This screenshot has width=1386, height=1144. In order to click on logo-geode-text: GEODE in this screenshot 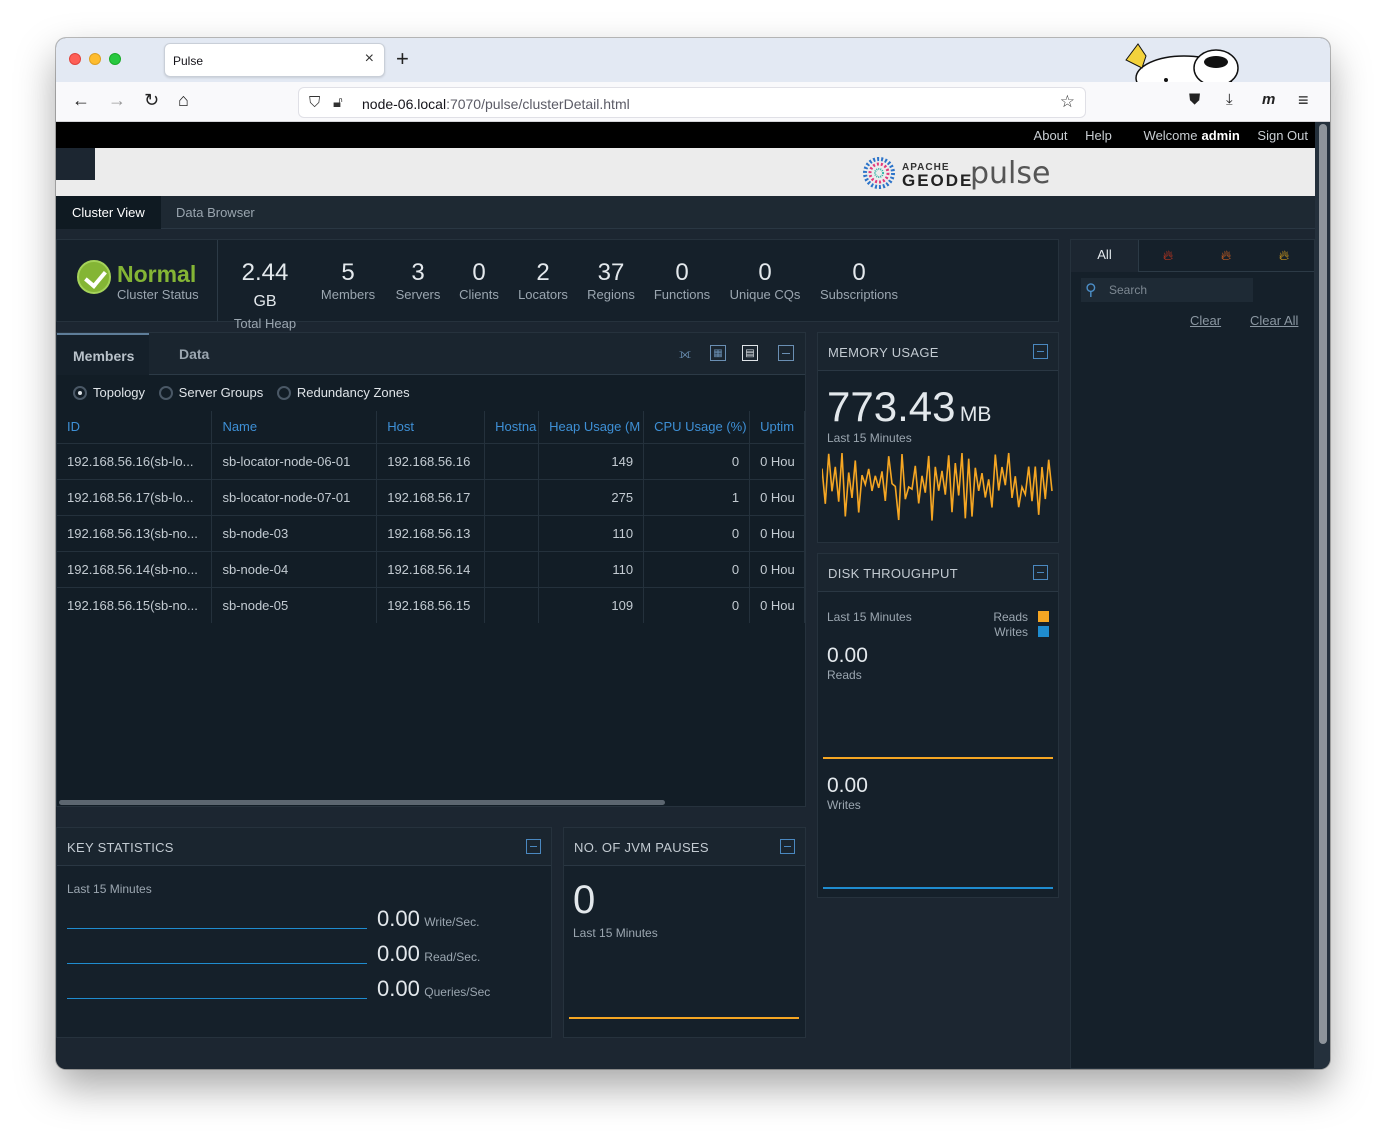, I will do `click(938, 180)`.